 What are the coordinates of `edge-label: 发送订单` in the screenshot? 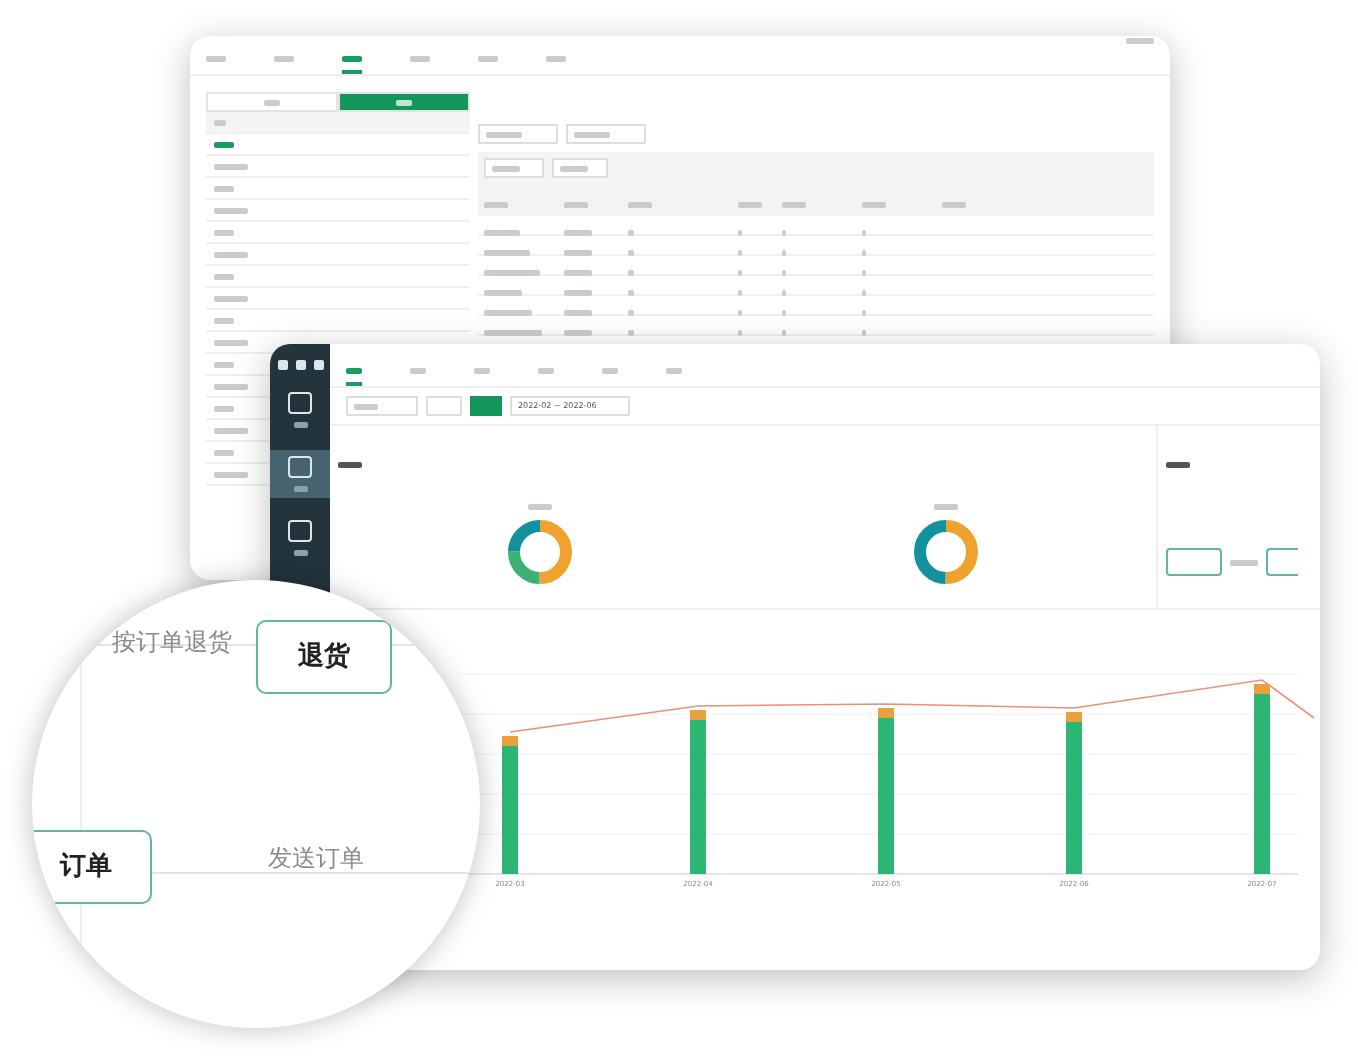 It's located at (316, 859).